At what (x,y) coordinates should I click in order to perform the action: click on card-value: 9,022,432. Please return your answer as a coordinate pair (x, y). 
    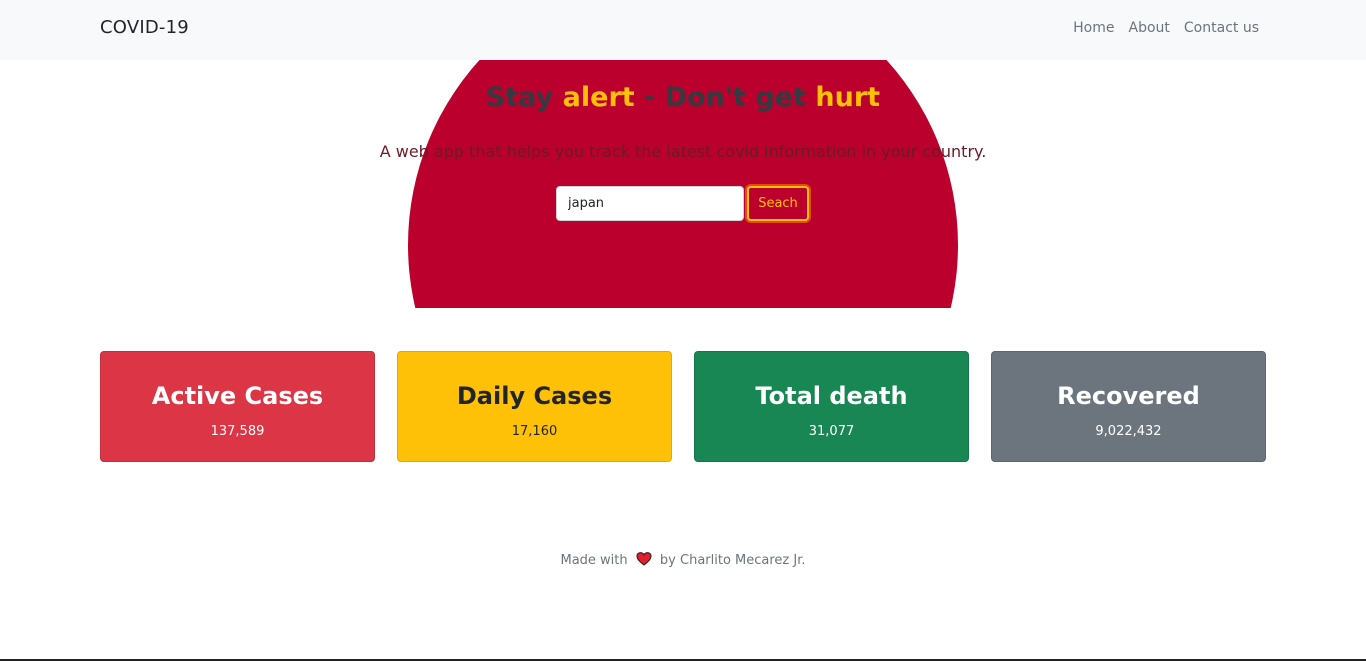
    Looking at the image, I should click on (1128, 431).